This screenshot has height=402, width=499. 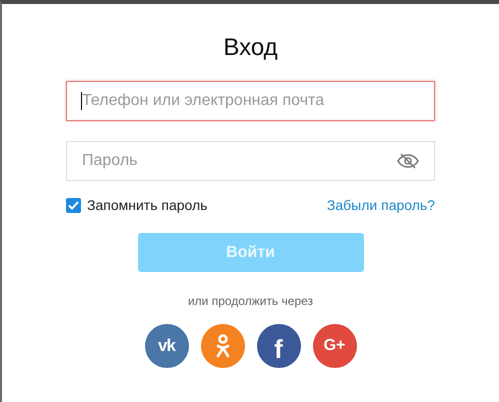 What do you see at coordinates (147, 205) in the screenshot?
I see `remember-label: Запомнить пароль` at bounding box center [147, 205].